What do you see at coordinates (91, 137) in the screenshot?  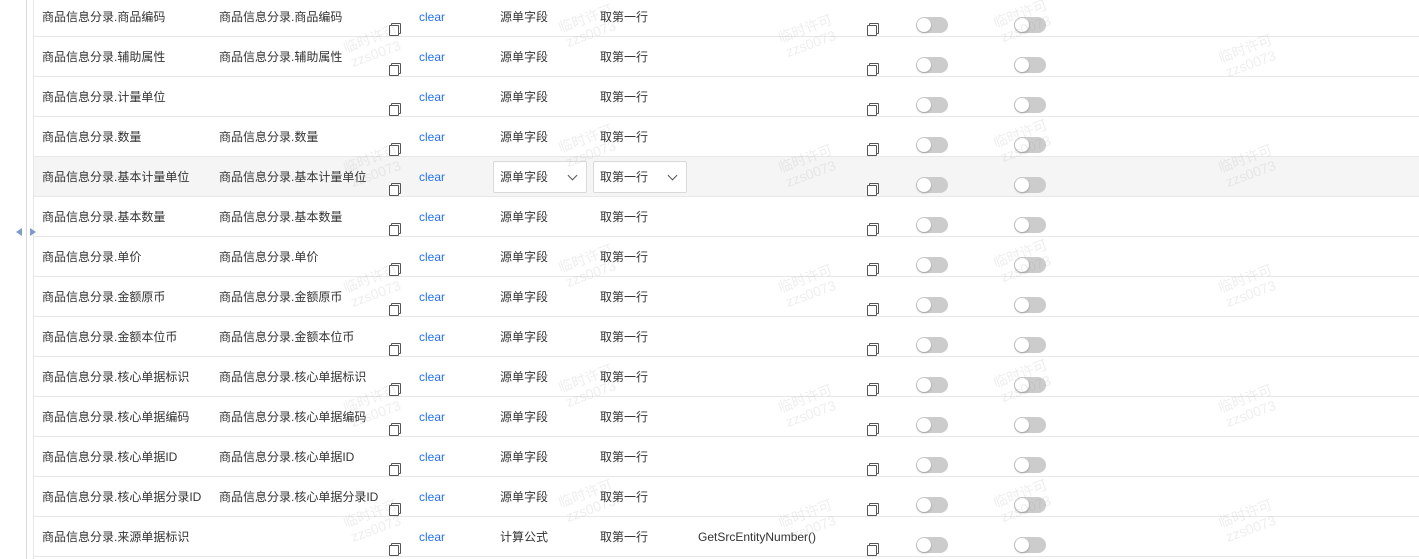 I see `source-field: 商品信息分录.数量` at bounding box center [91, 137].